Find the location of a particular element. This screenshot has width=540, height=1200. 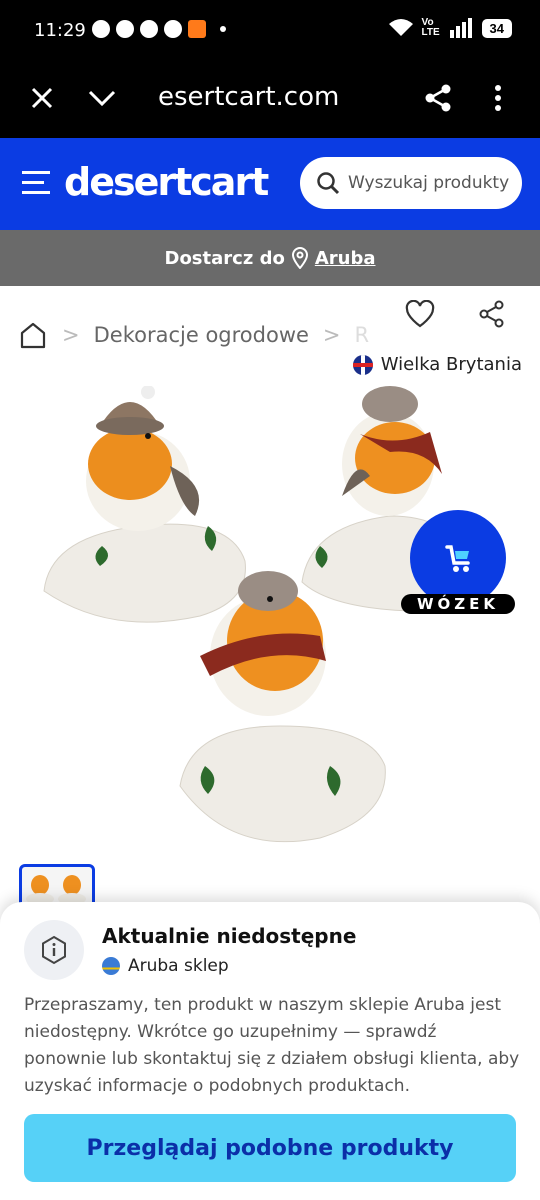

messenger-icon is located at coordinates (173, 29).